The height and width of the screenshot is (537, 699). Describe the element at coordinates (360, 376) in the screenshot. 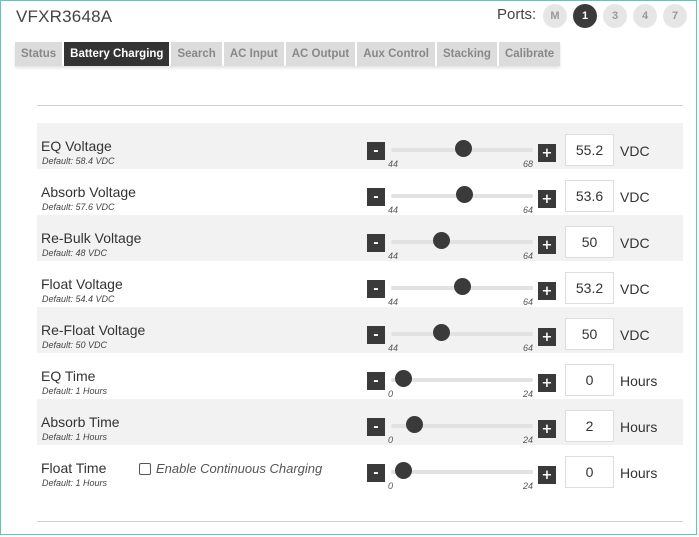

I see `setting-row: EQ Time Default: 1 Hours -0 24 +0 Hours` at that location.